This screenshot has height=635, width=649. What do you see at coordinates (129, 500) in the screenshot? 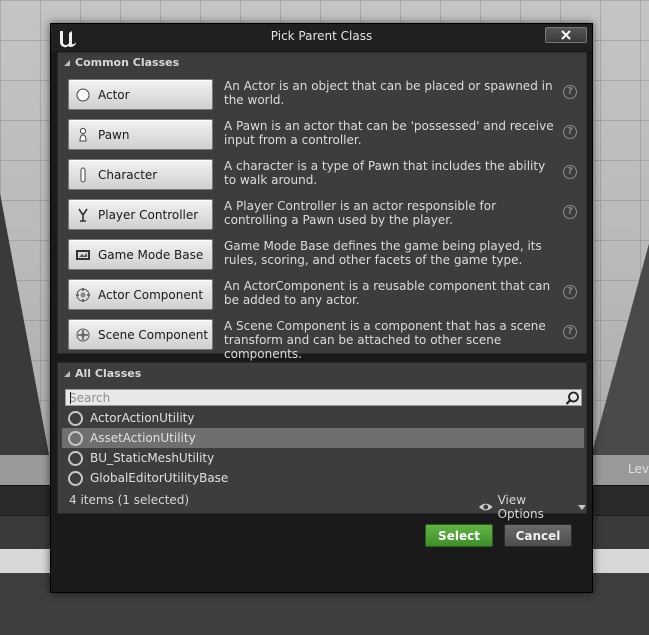
I see `item-count-status: 4 items (1 selected)` at bounding box center [129, 500].